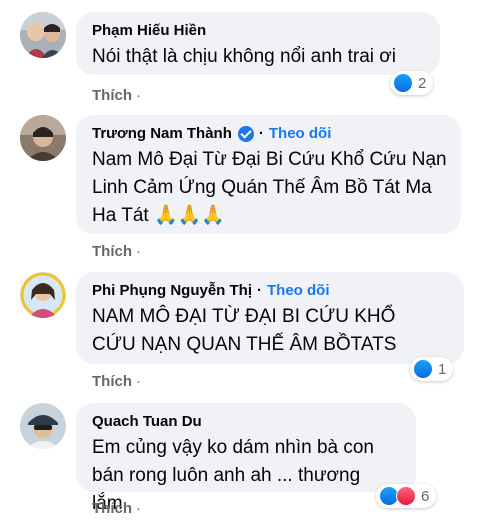 This screenshot has height=525, width=500. I want to click on comment-author: Trương Nam Thành, so click(162, 134).